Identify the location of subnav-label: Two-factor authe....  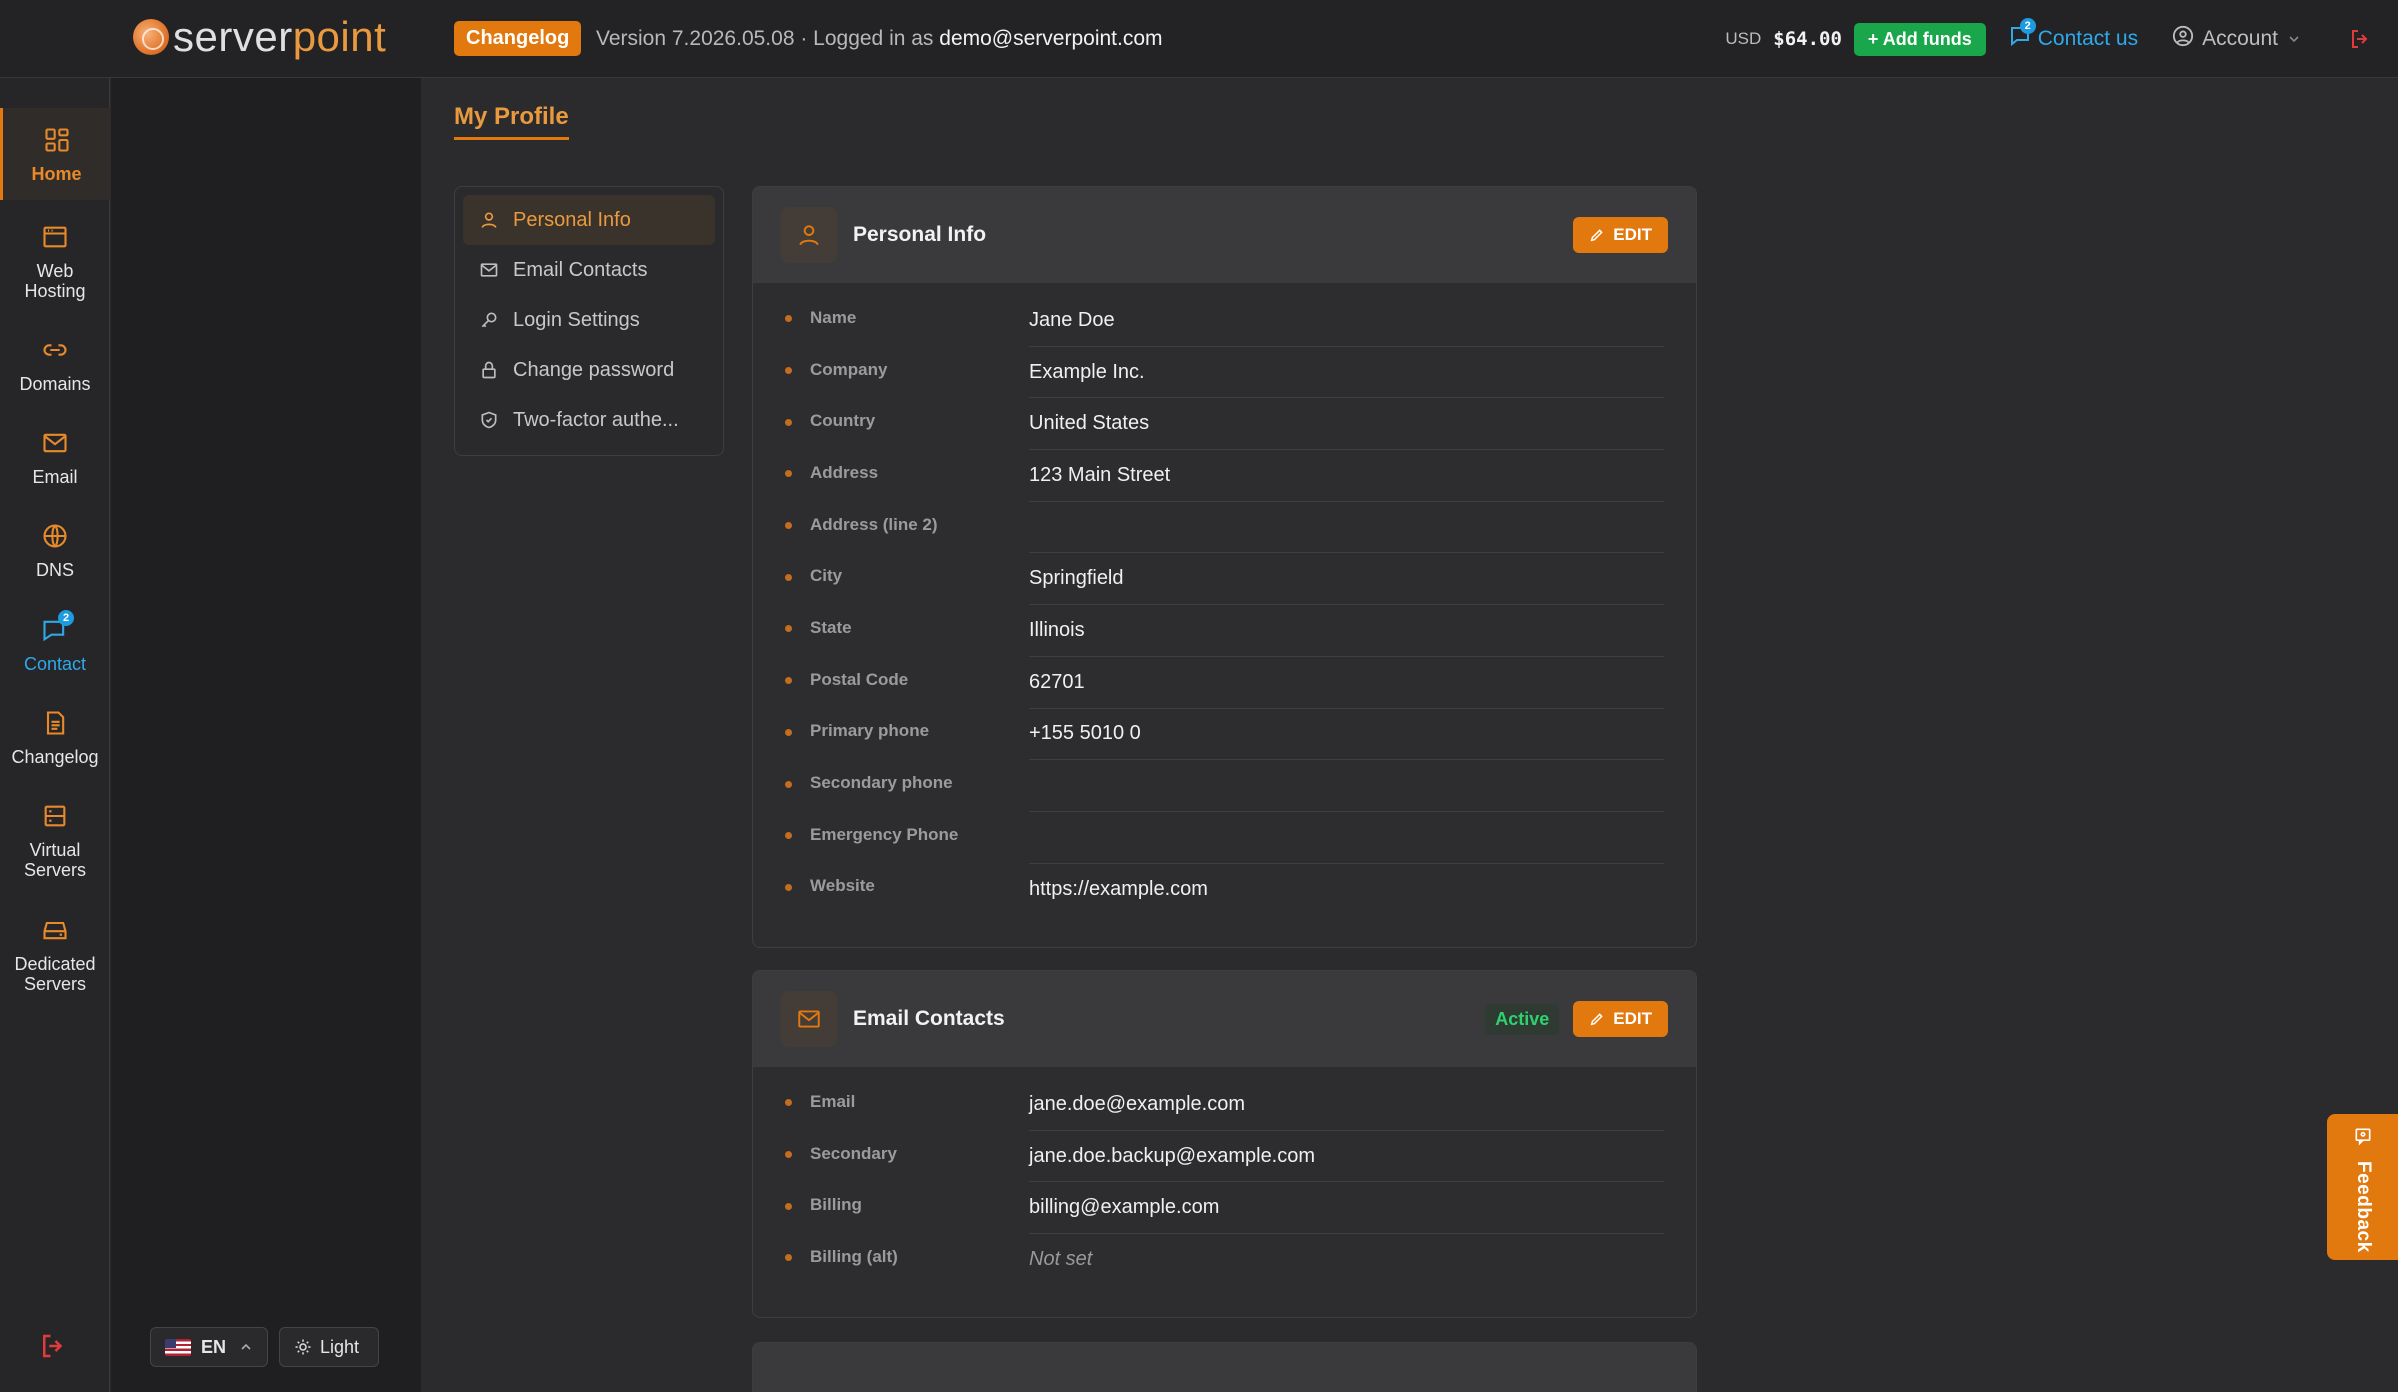
(596, 419).